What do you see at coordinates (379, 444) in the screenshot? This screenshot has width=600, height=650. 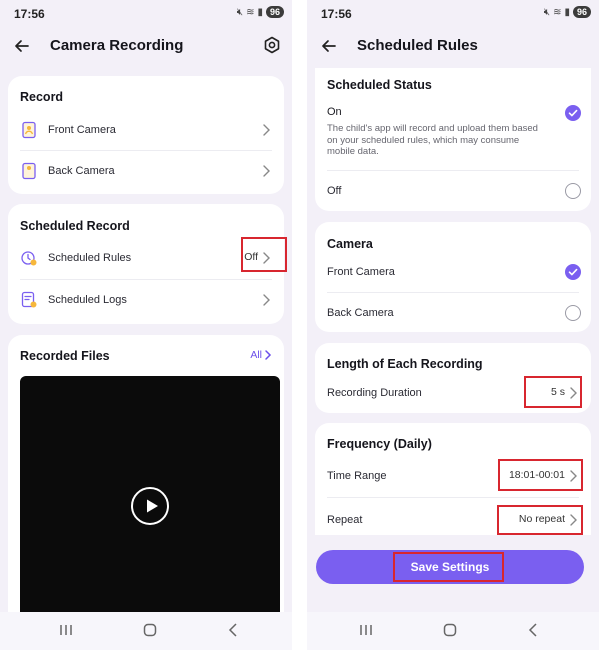 I see `frequency-title: Frequency (Daily)` at bounding box center [379, 444].